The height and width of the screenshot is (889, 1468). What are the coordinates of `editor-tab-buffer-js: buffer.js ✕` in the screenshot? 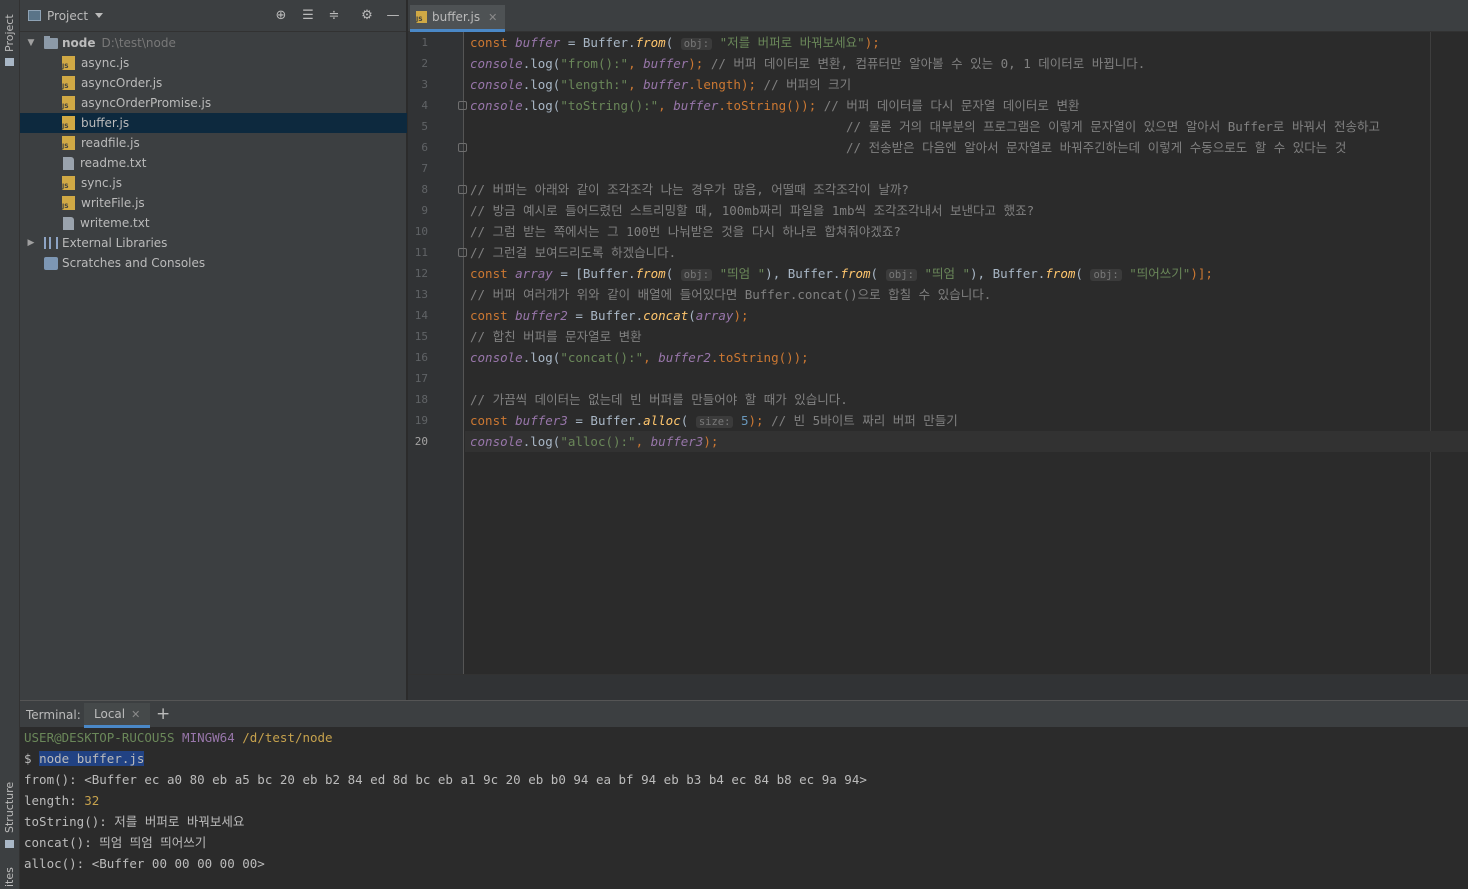 It's located at (458, 18).